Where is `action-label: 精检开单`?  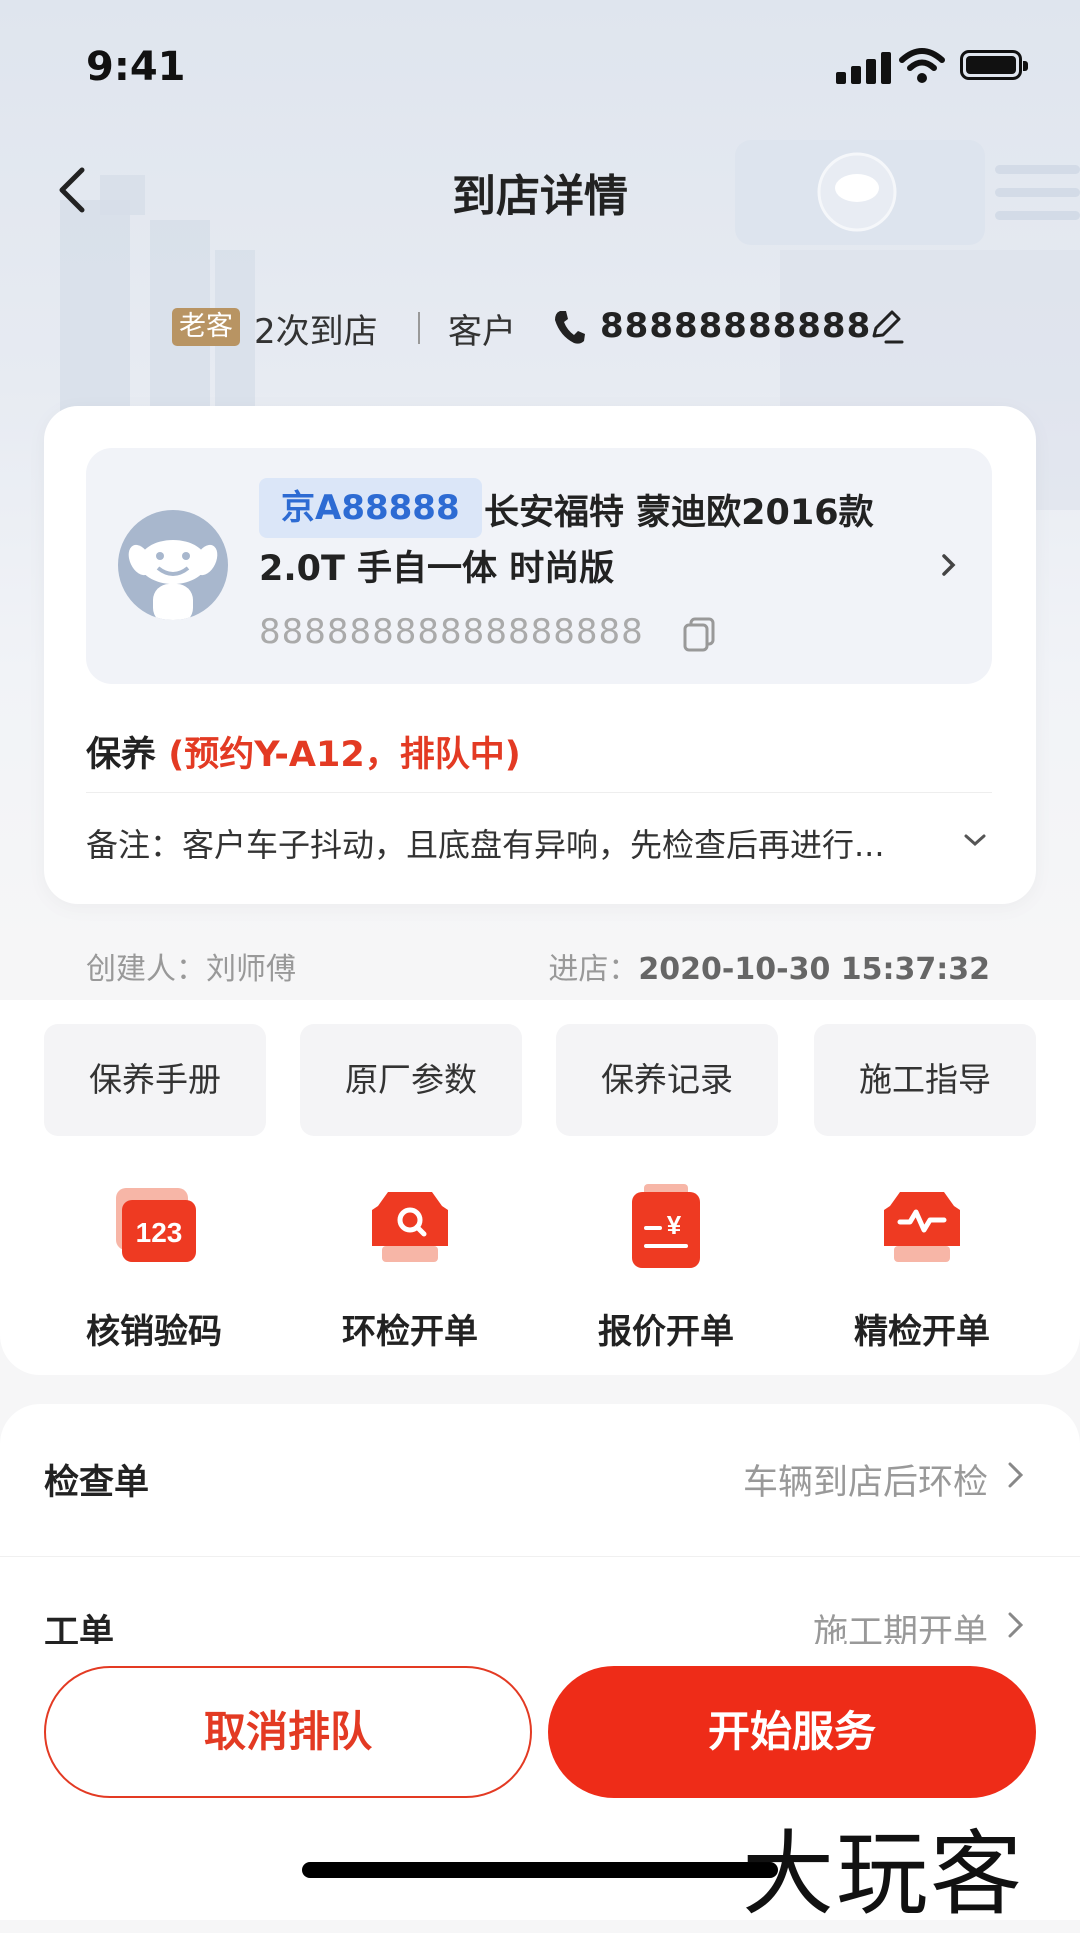
action-label: 精检开单 is located at coordinates (922, 1332).